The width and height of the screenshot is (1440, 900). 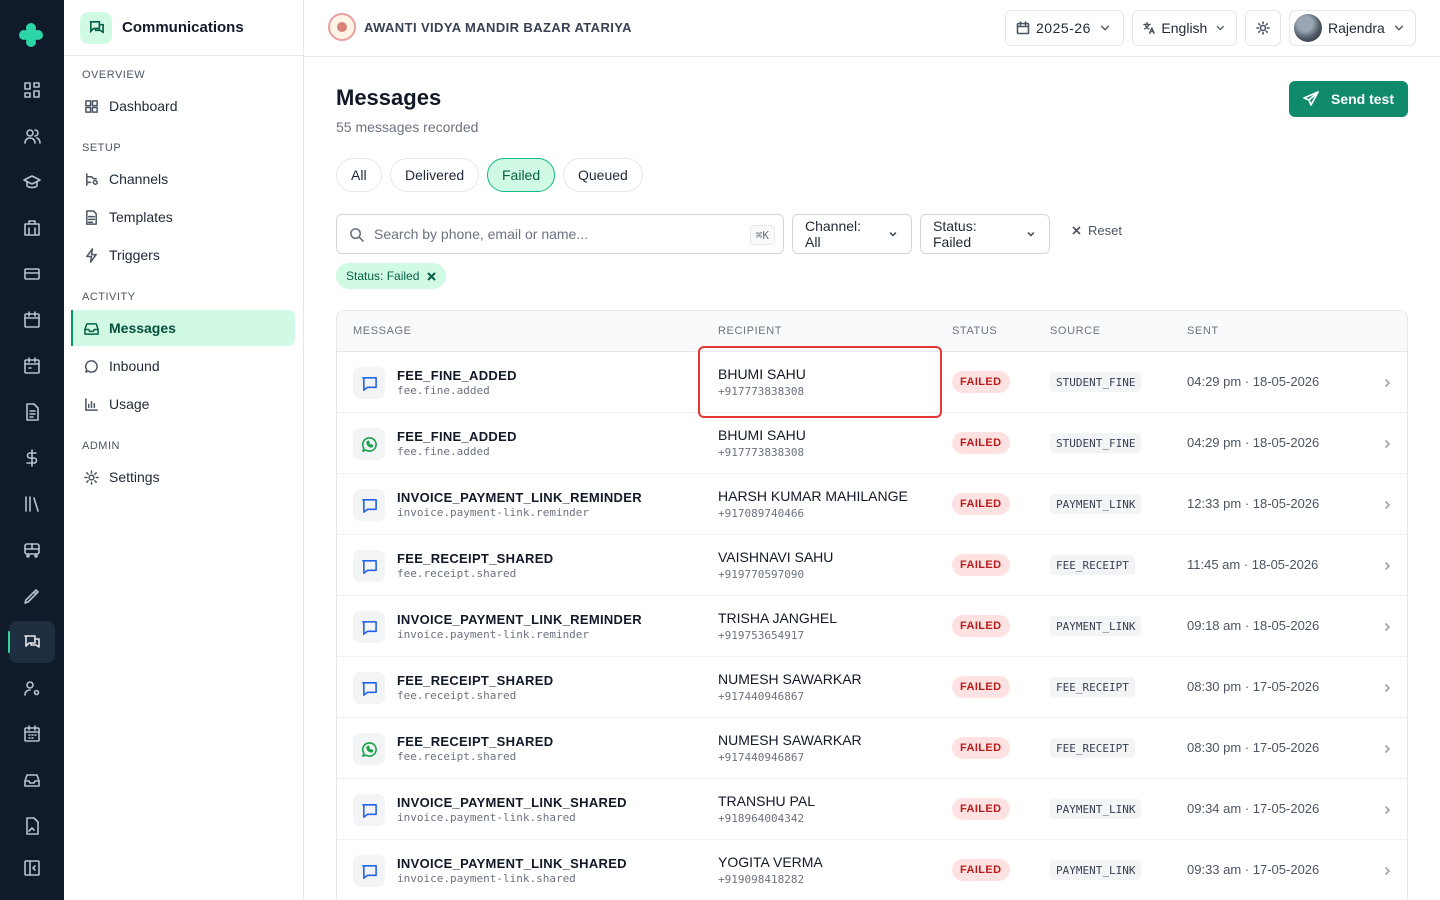 What do you see at coordinates (32, 504) in the screenshot?
I see `rail-library-icon` at bounding box center [32, 504].